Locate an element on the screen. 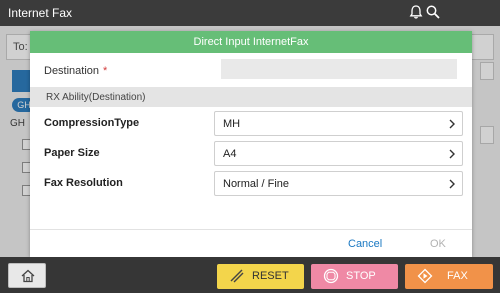  destination-input is located at coordinates (339, 69).